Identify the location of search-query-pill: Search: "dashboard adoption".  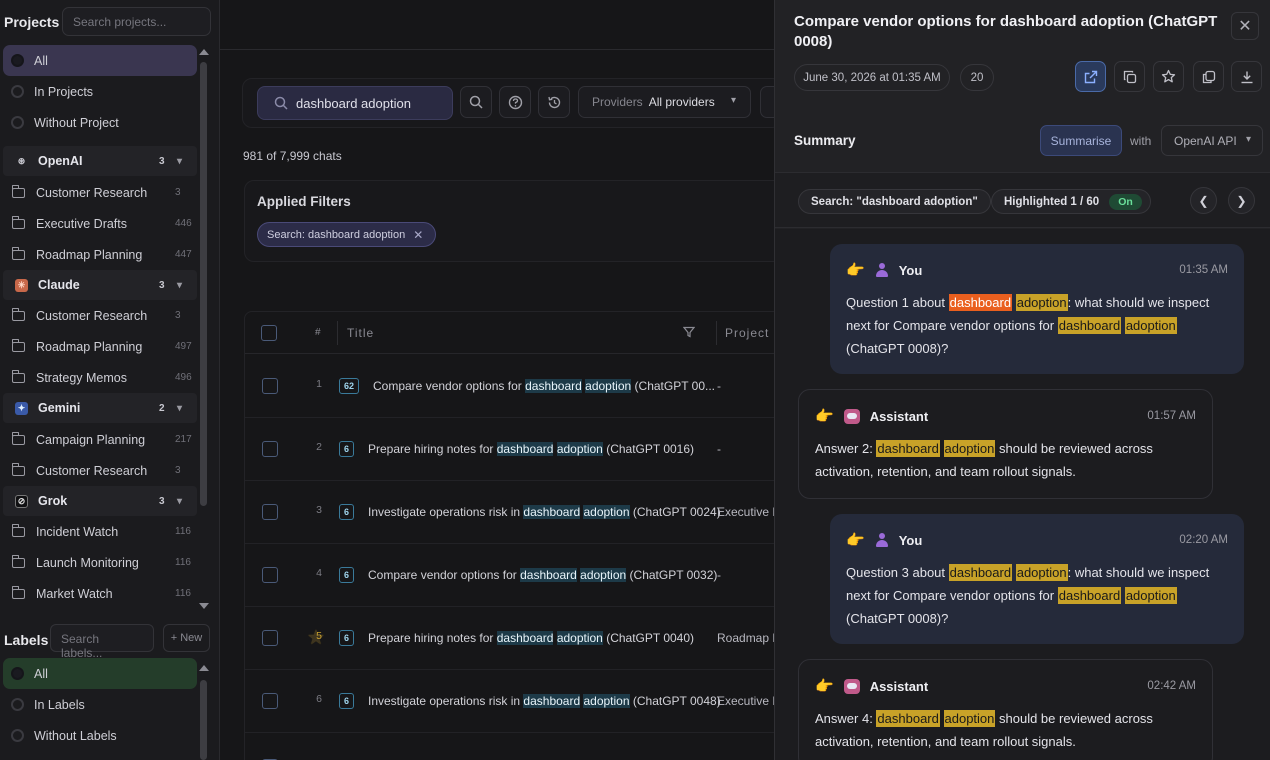
(894, 201).